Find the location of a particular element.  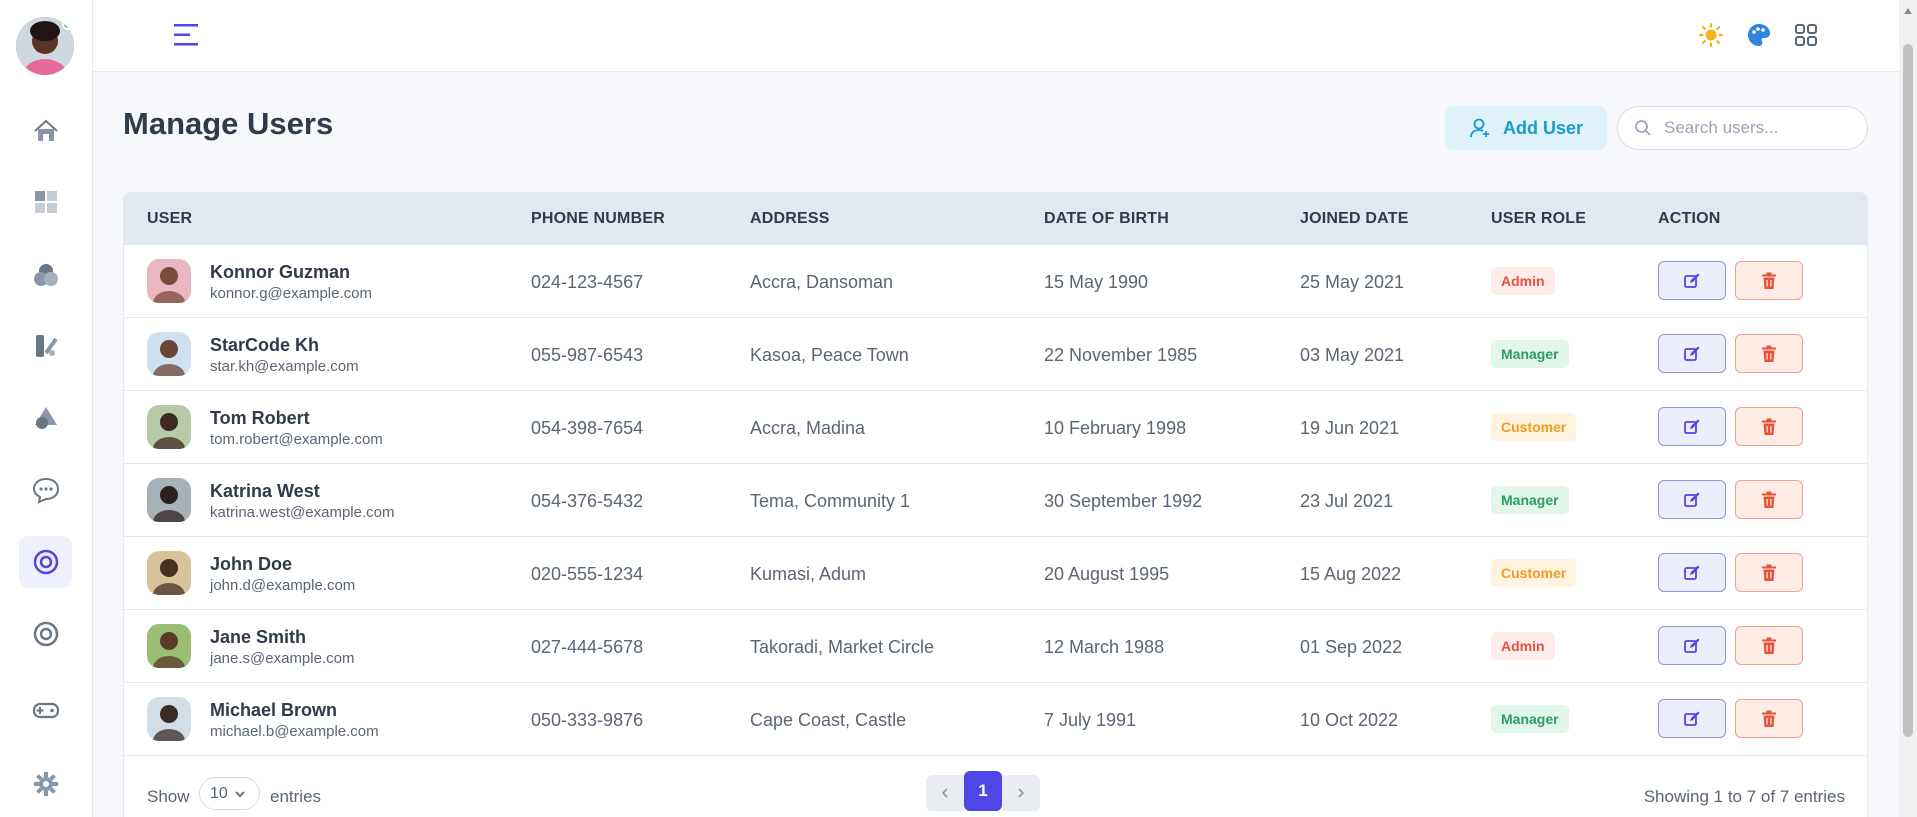

top-bar is located at coordinates (996, 36).